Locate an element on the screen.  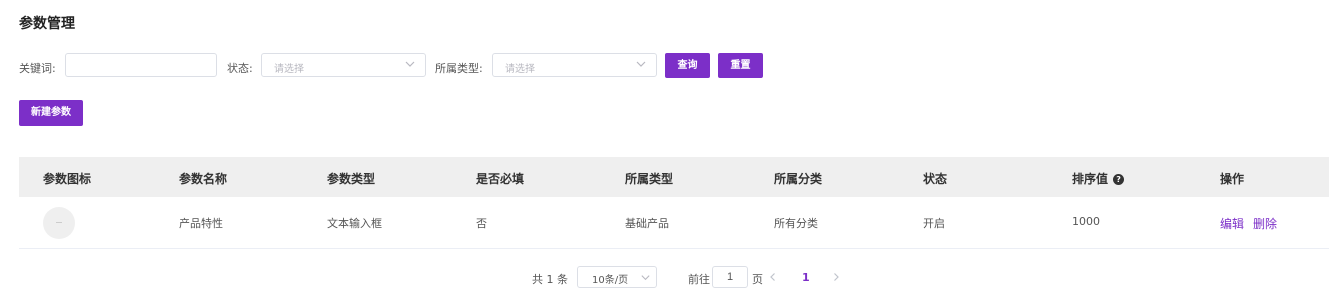
cell-sort: 1000 is located at coordinates (1086, 221).